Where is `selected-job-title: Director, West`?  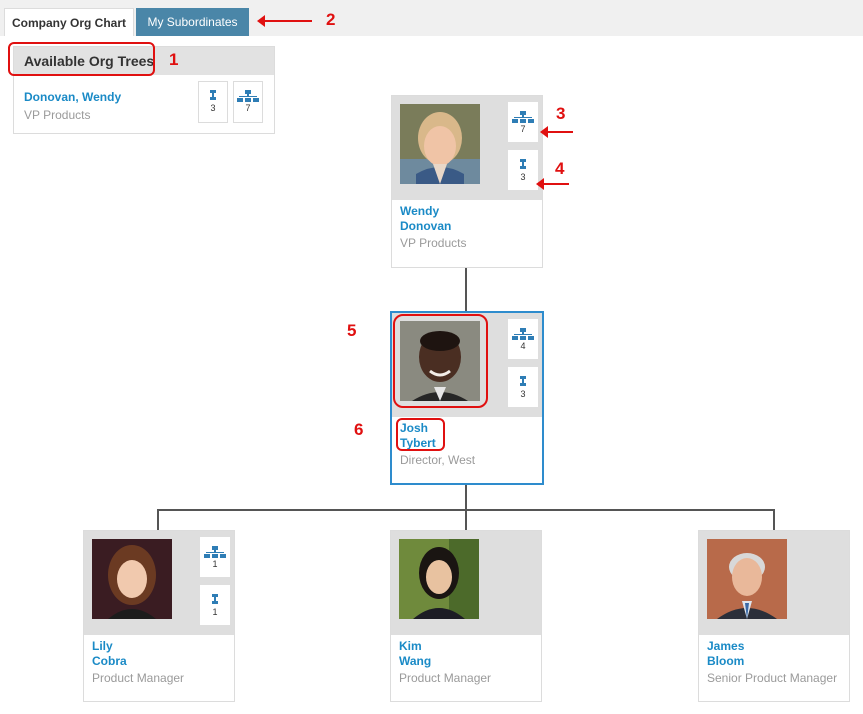
selected-job-title: Director, West is located at coordinates (438, 460).